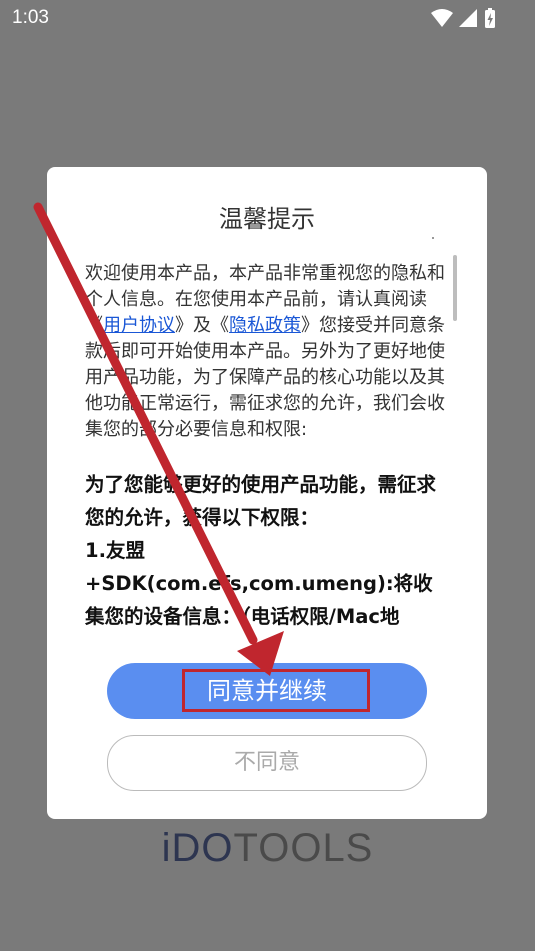 This screenshot has height=951, width=535. What do you see at coordinates (202, 325) in the screenshot?
I see `intro-text-2: 》及《` at bounding box center [202, 325].